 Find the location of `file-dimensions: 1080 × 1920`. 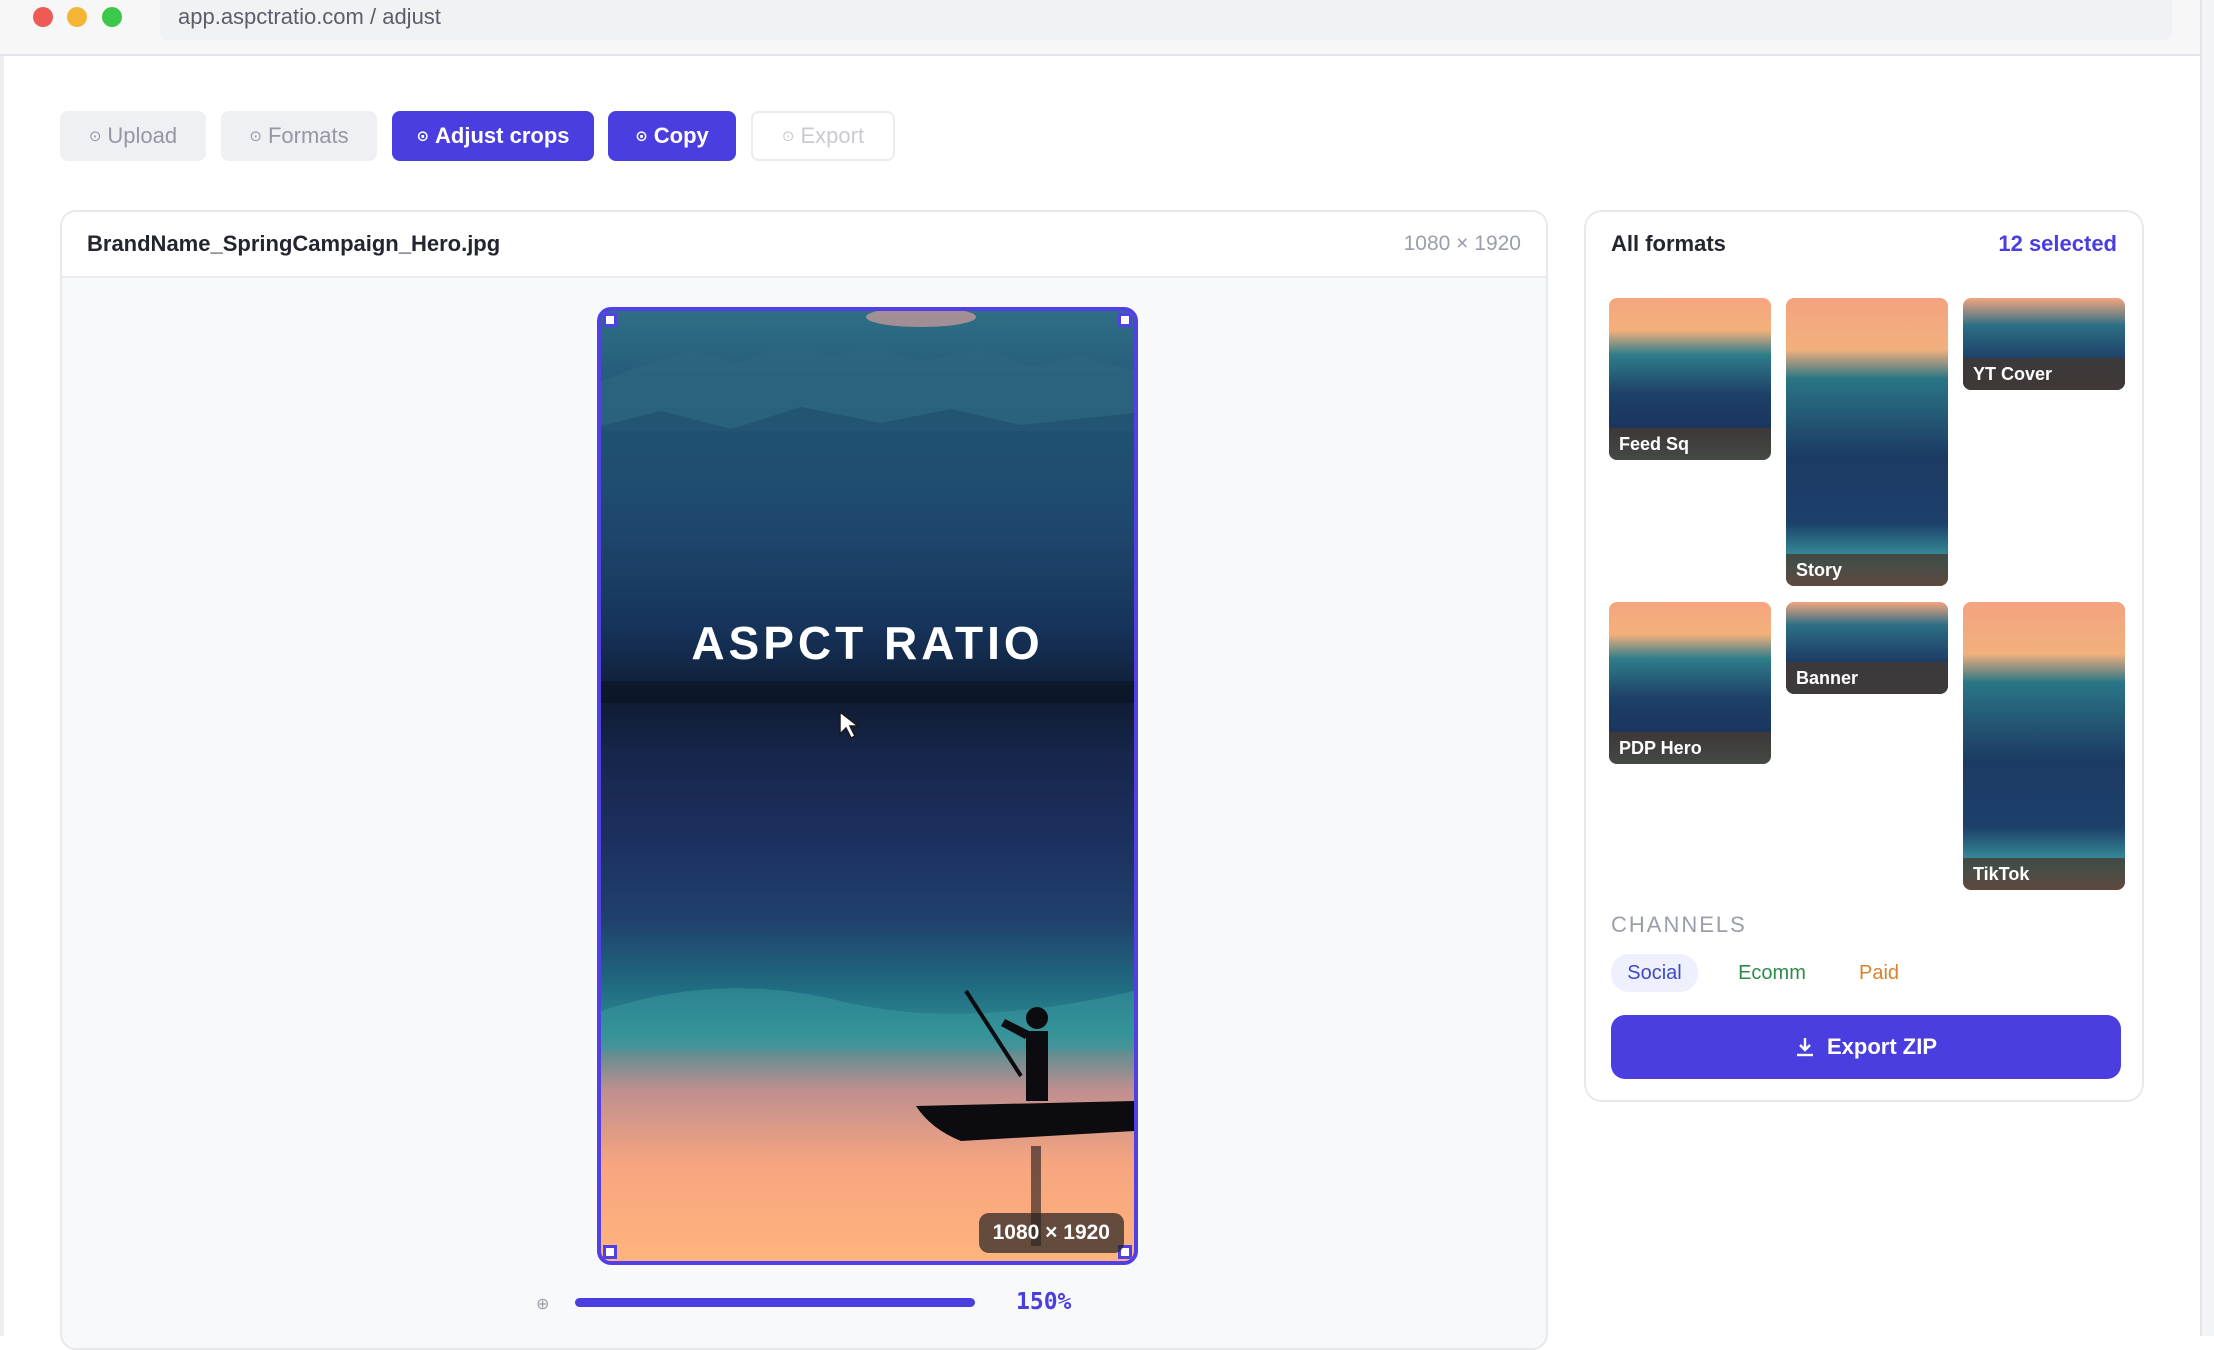

file-dimensions: 1080 × 1920 is located at coordinates (1462, 243).